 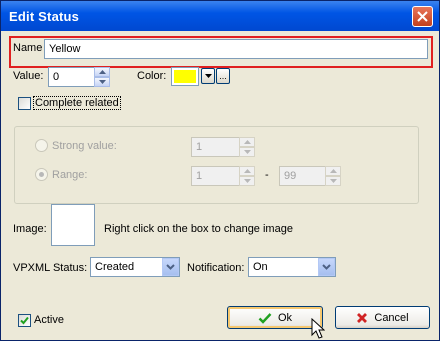 I want to click on cancel-button: Cancel, so click(x=382, y=317).